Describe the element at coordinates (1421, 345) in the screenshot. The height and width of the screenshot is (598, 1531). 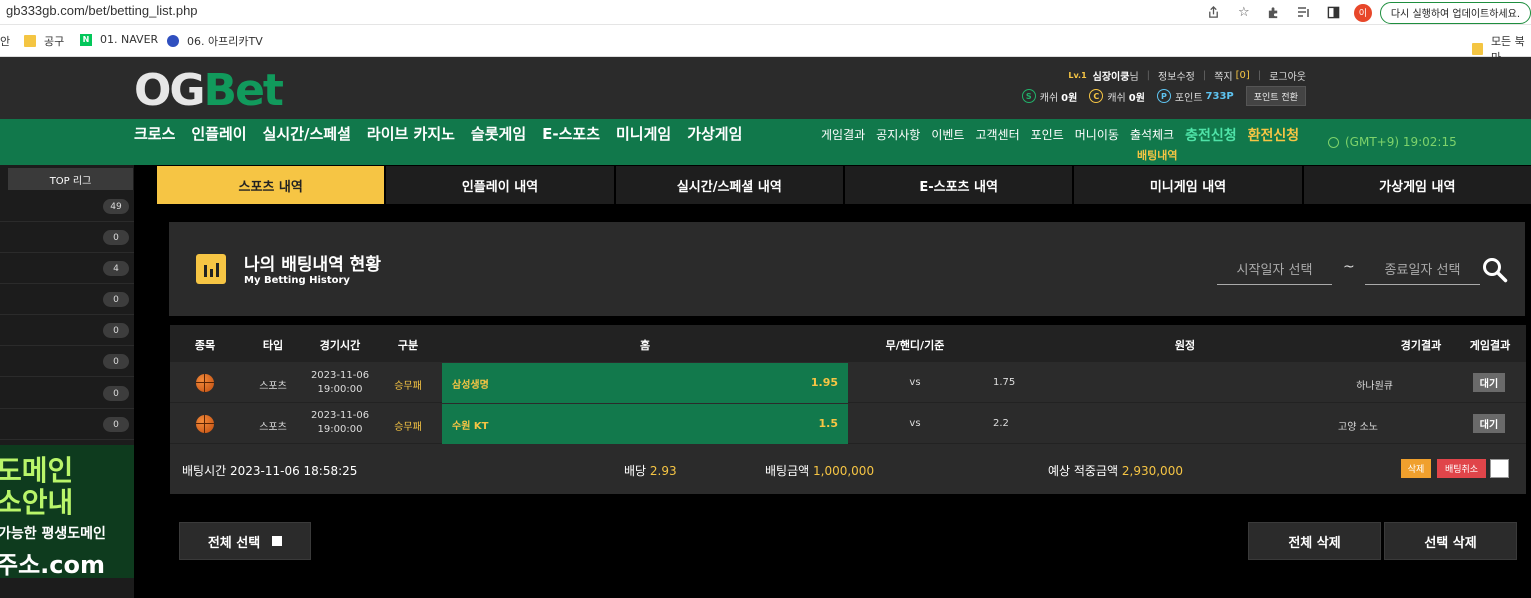
I see `col-match-result: 경기결과` at that location.